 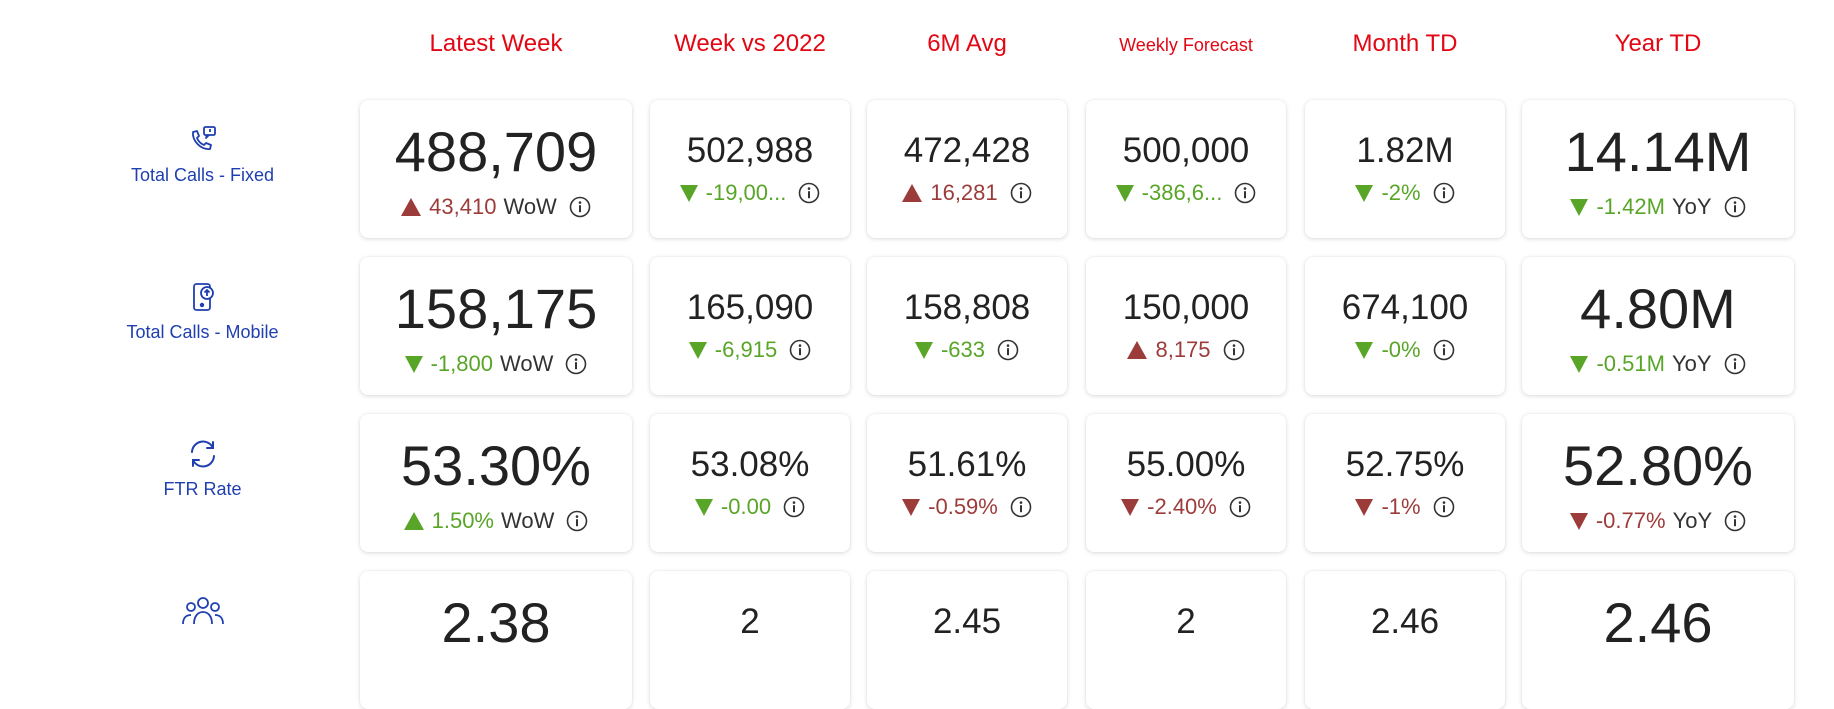 What do you see at coordinates (1658, 169) in the screenshot?
I see `kpi-card: 14.14M -1.42M YoY` at bounding box center [1658, 169].